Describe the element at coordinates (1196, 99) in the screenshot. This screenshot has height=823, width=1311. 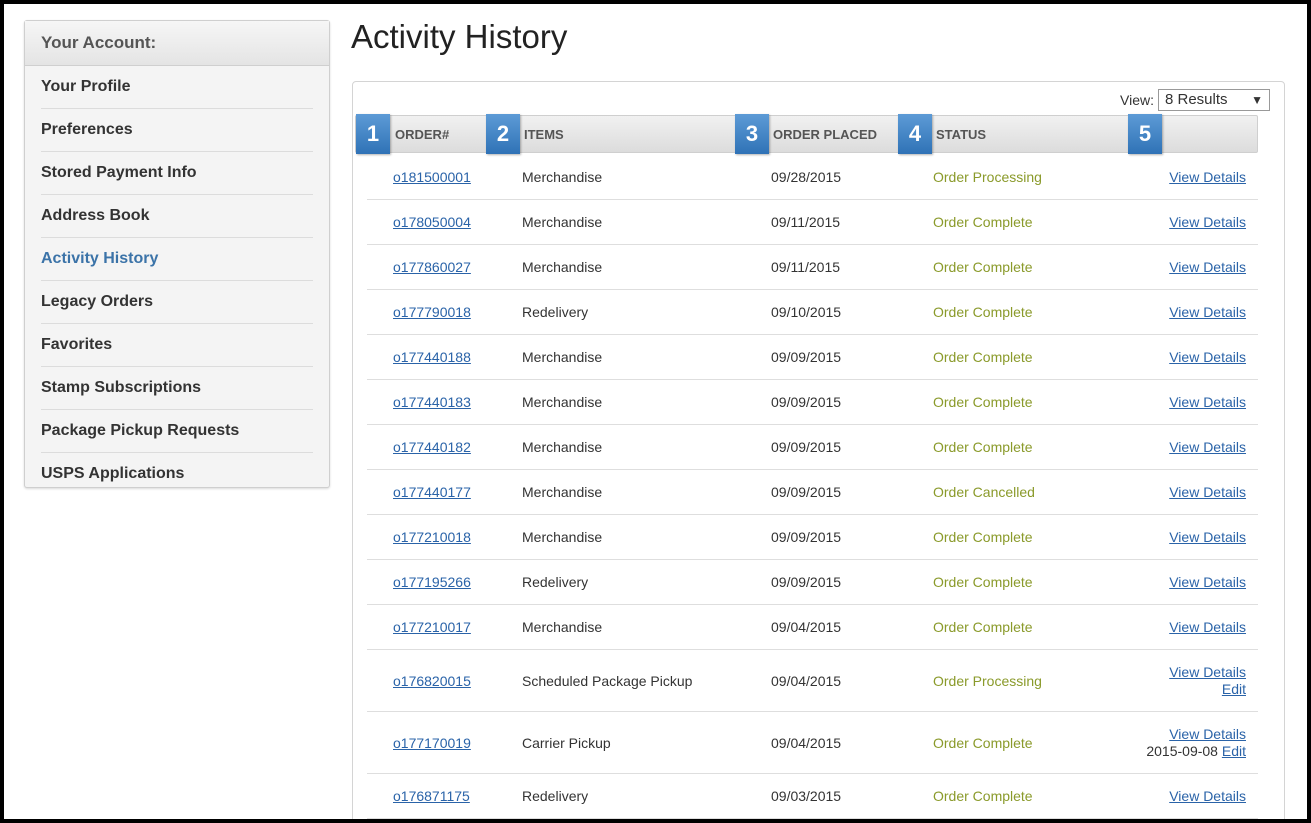
I see `results-per-page-value: 8 Results` at that location.